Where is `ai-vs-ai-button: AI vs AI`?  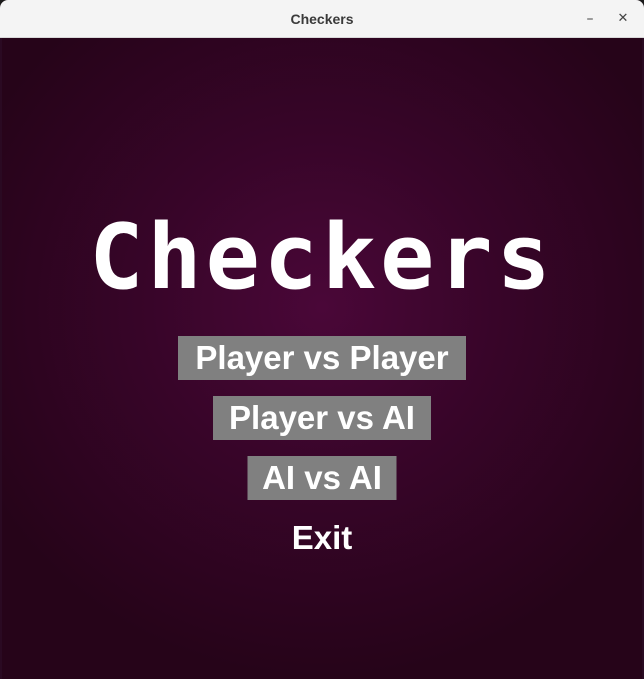
ai-vs-ai-button: AI vs AI is located at coordinates (322, 478).